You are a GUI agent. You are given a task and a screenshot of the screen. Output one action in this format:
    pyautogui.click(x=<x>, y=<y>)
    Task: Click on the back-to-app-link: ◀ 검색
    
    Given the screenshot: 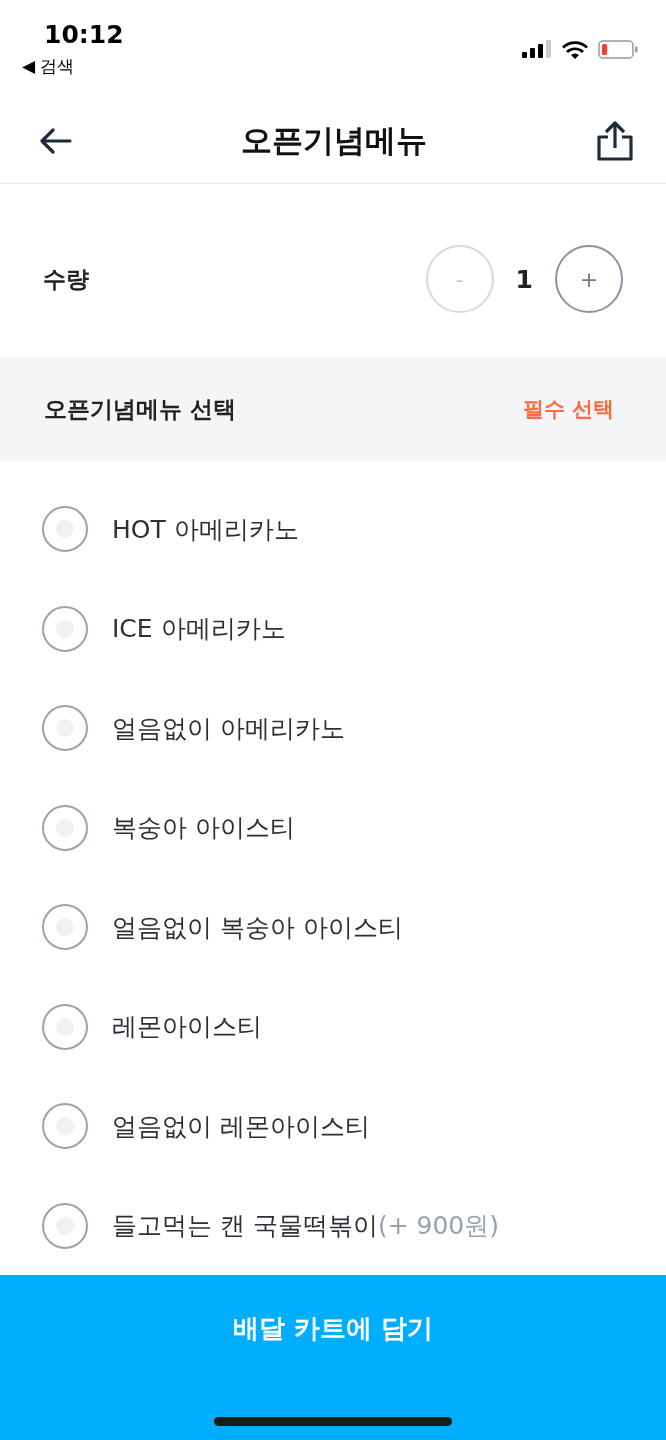 What is the action you would take?
    pyautogui.click(x=73, y=66)
    